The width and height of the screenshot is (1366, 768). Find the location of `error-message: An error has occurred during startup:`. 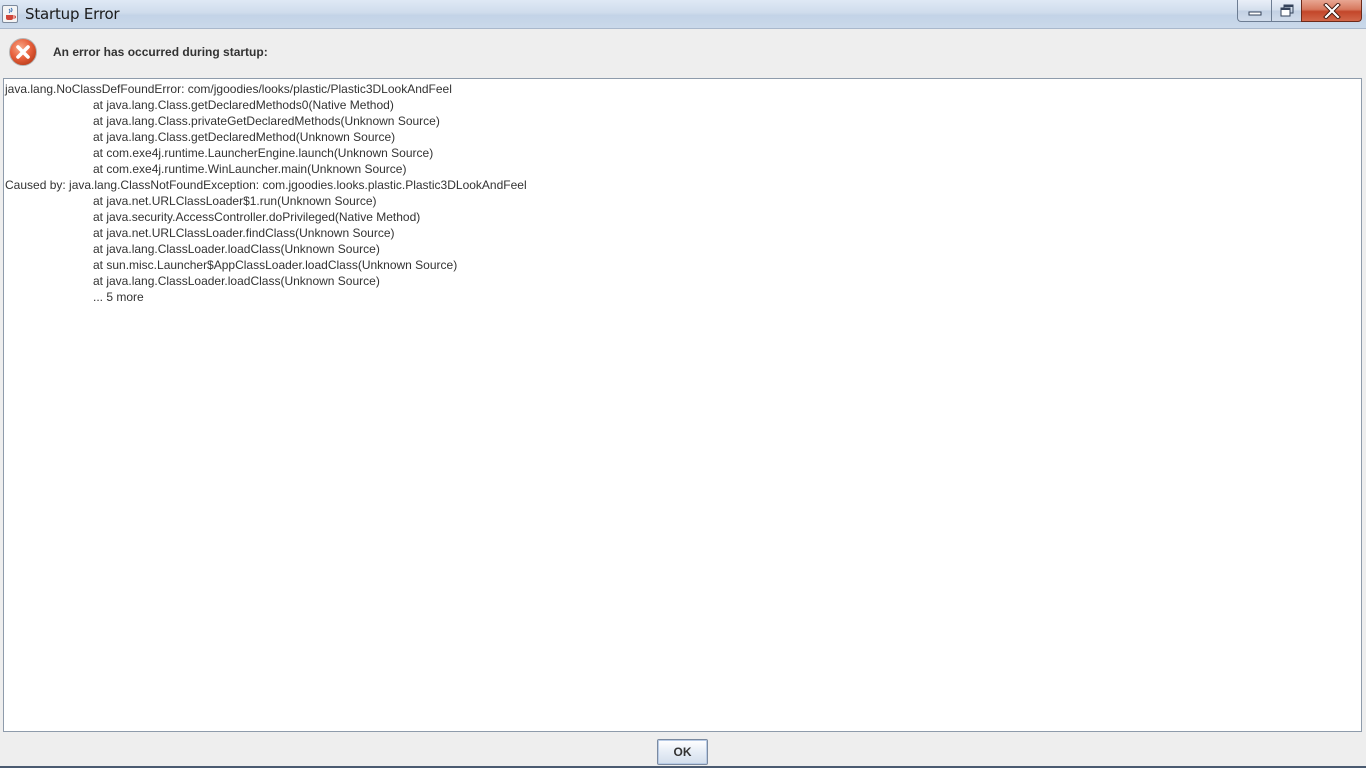

error-message: An error has occurred during startup: is located at coordinates (160, 52).